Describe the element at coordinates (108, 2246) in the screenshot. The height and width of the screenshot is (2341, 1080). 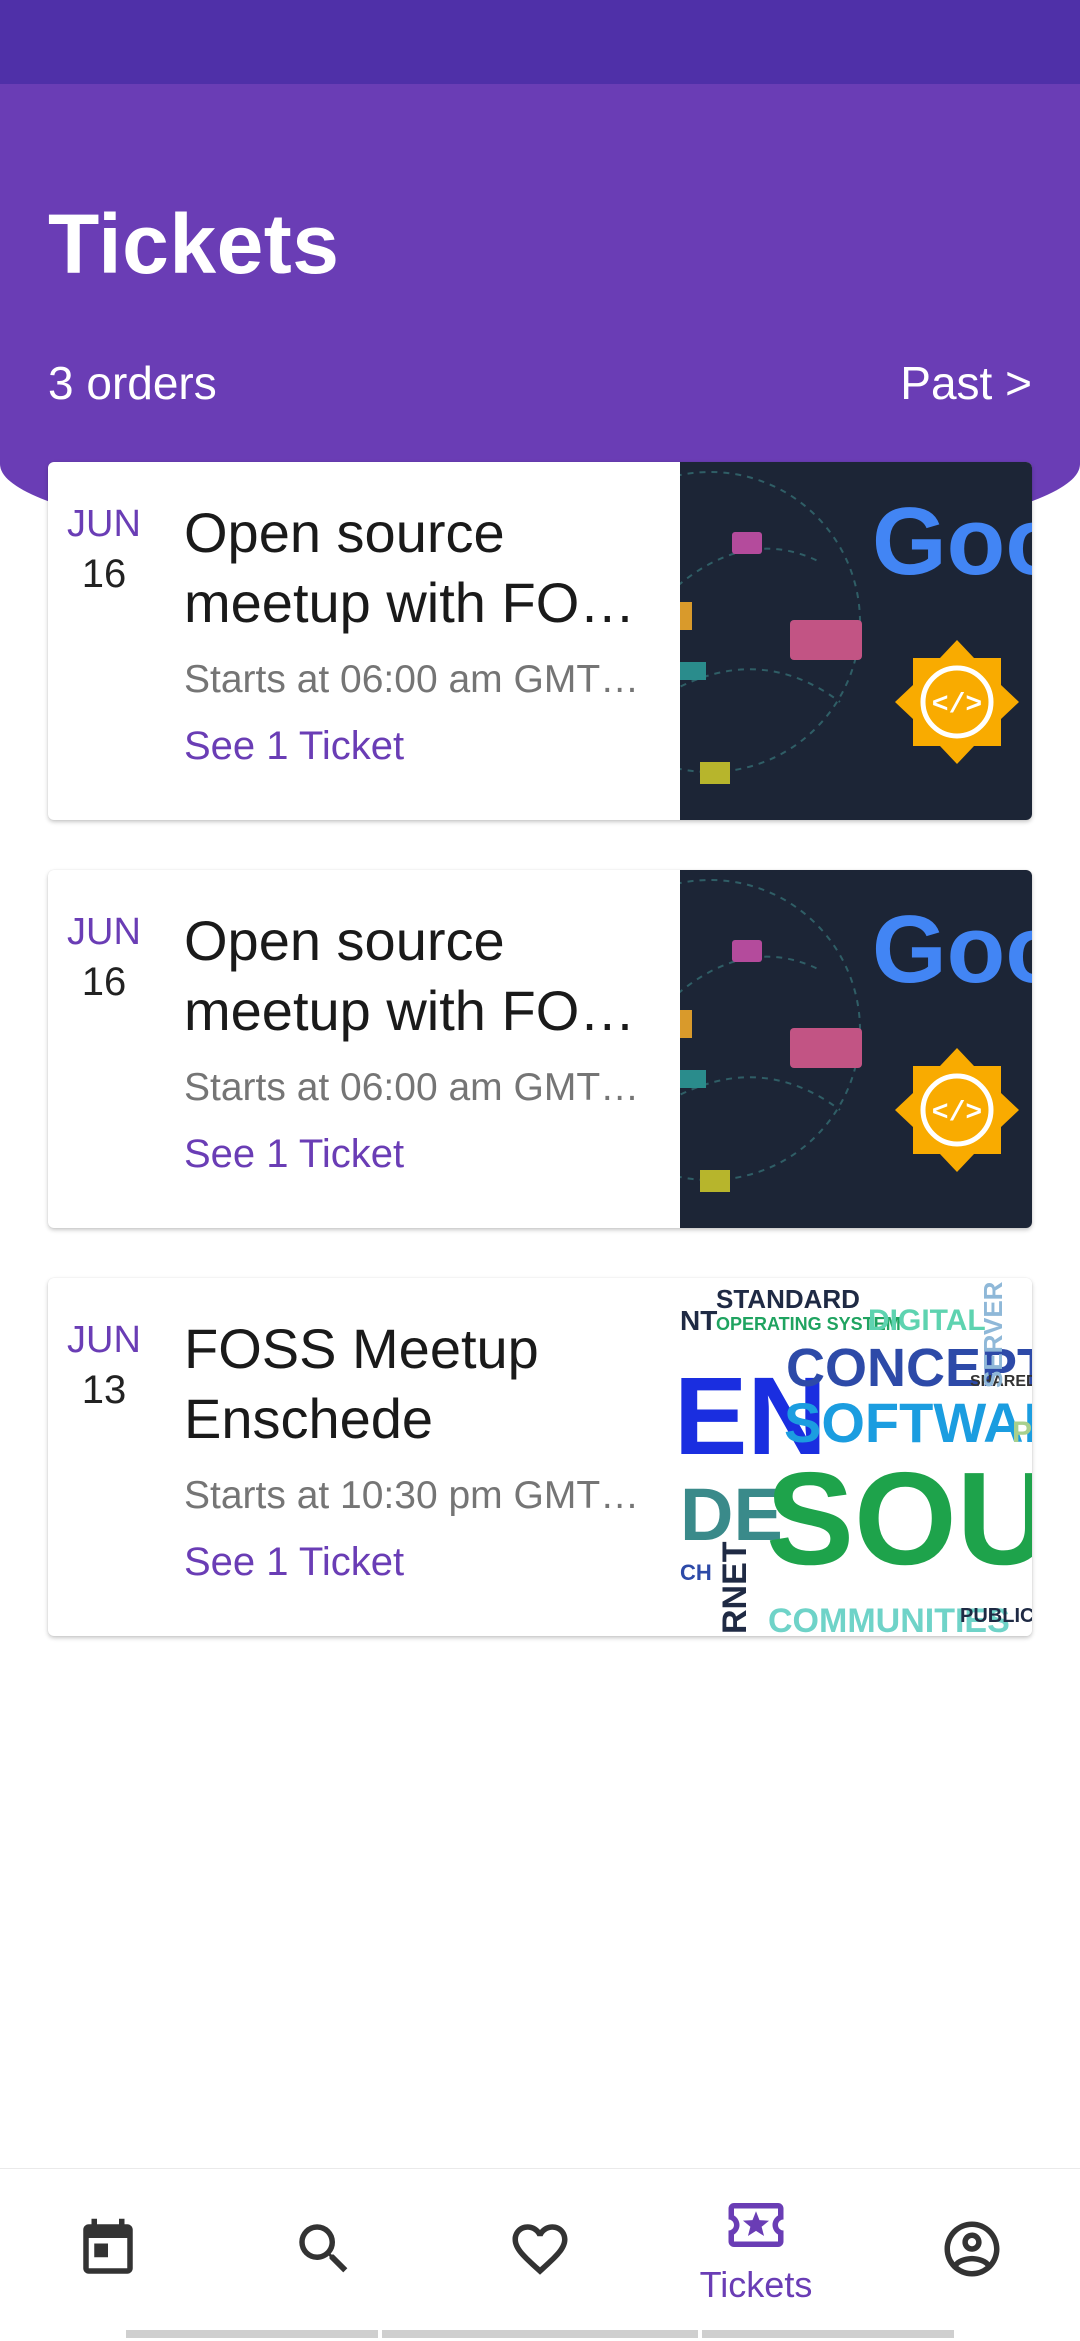
I see `calendar-icon` at that location.